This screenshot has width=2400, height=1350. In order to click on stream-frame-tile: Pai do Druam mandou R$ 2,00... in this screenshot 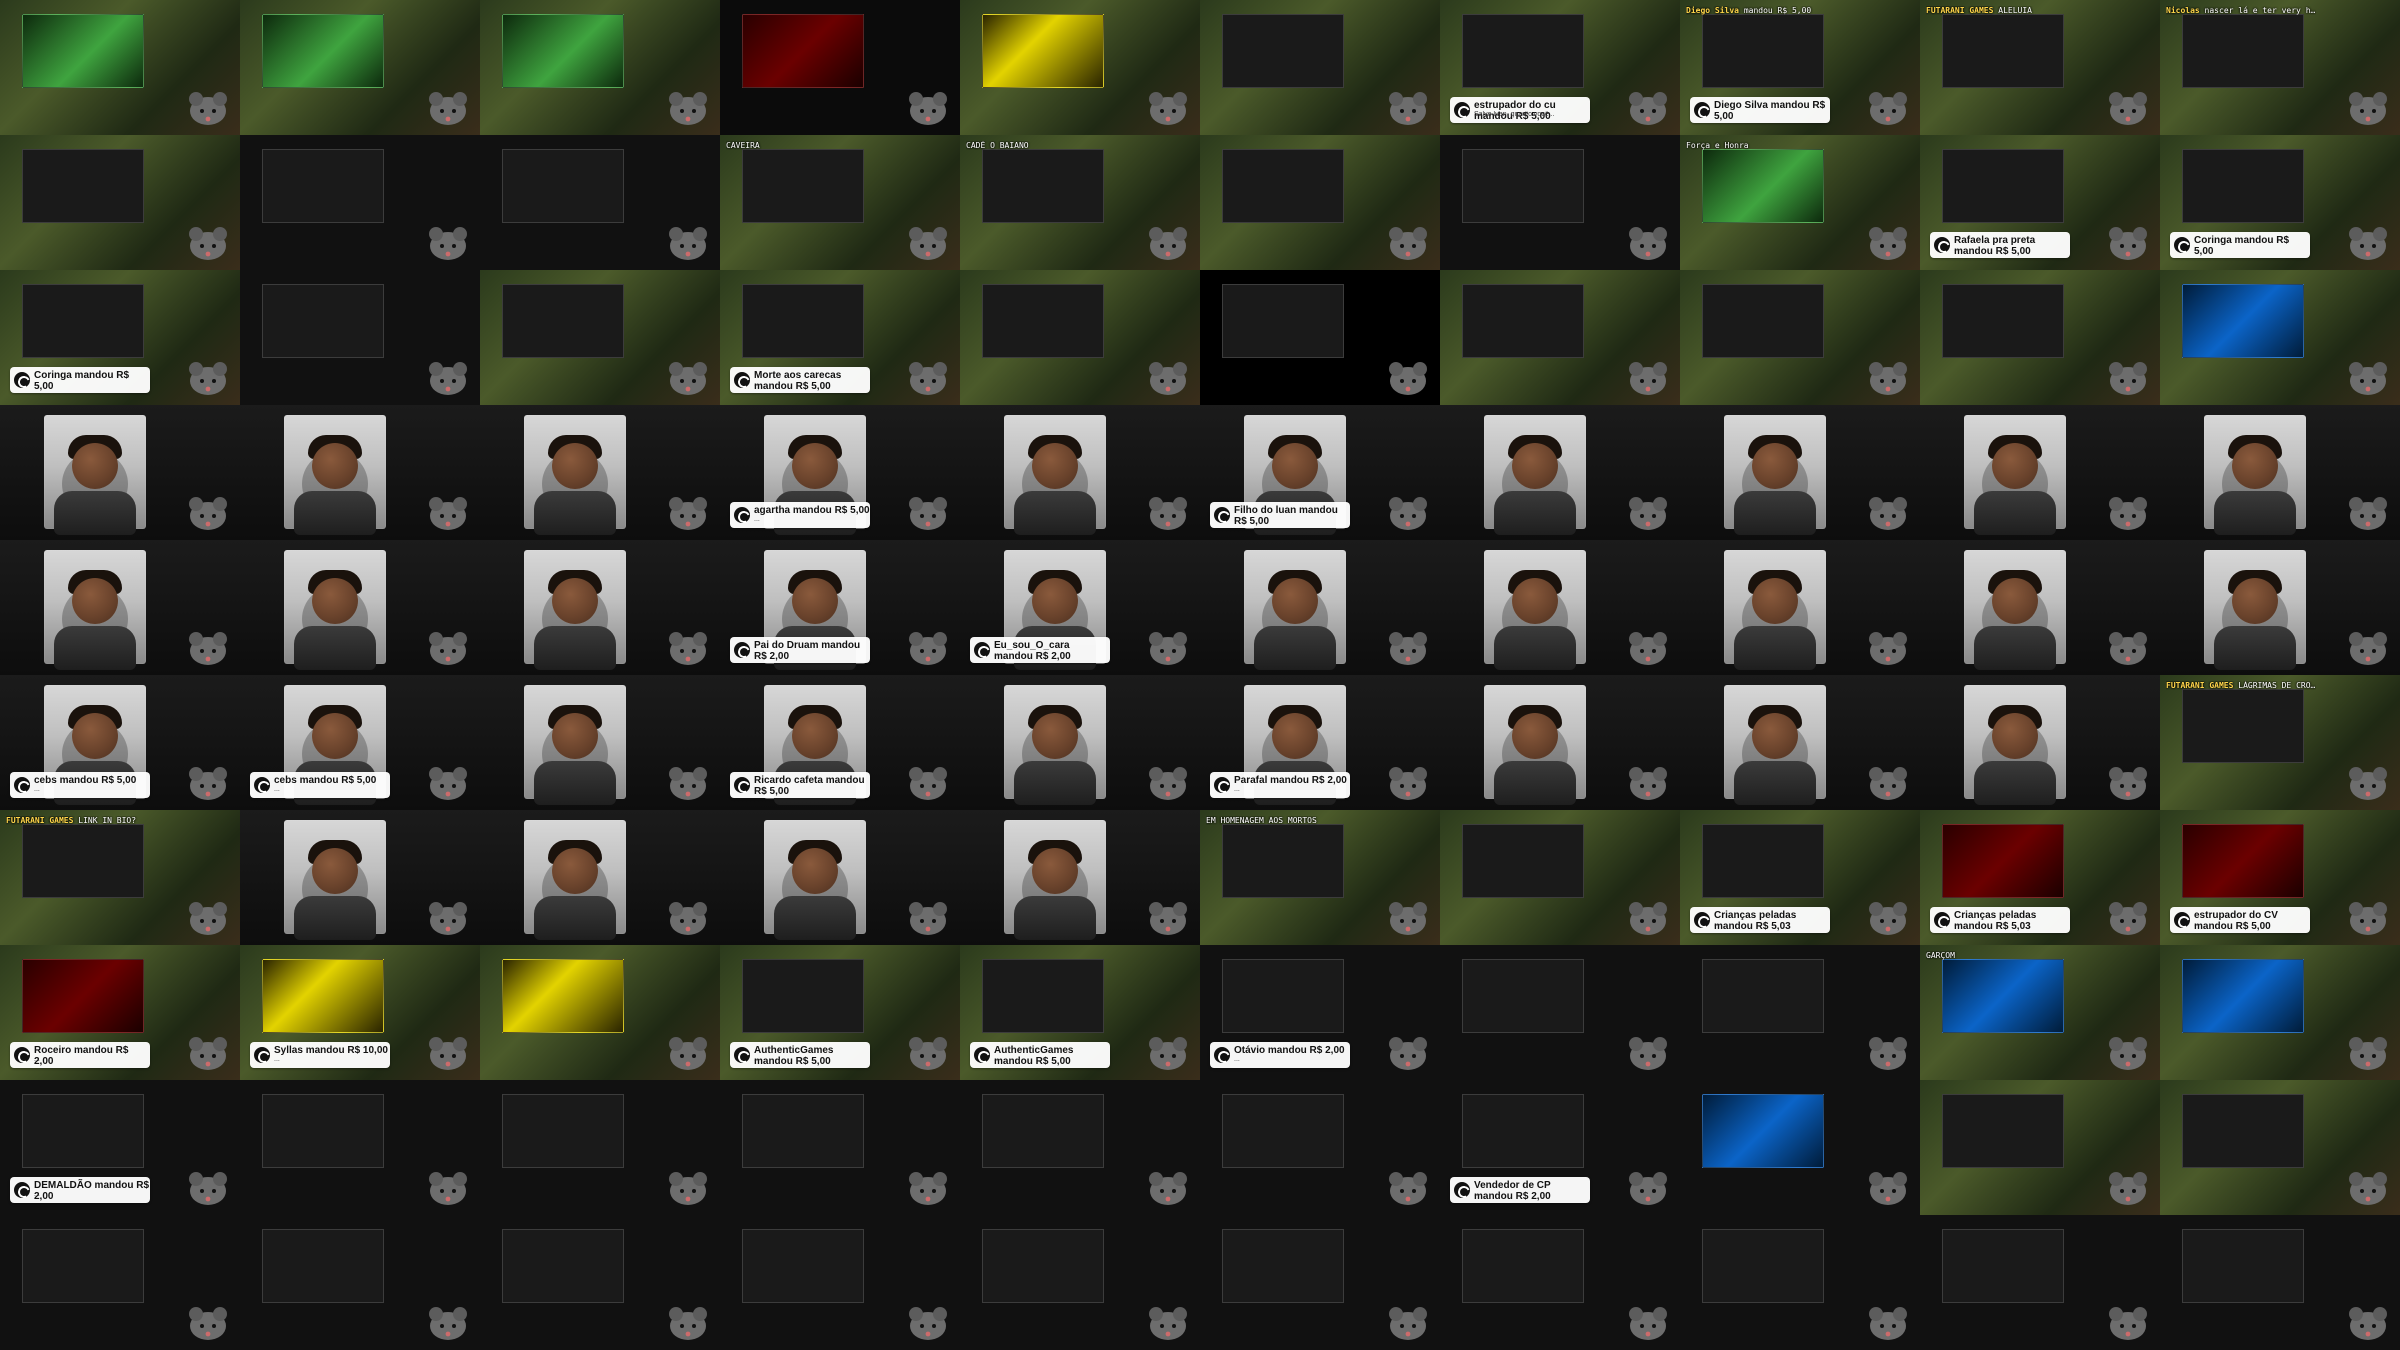, I will do `click(840, 607)`.